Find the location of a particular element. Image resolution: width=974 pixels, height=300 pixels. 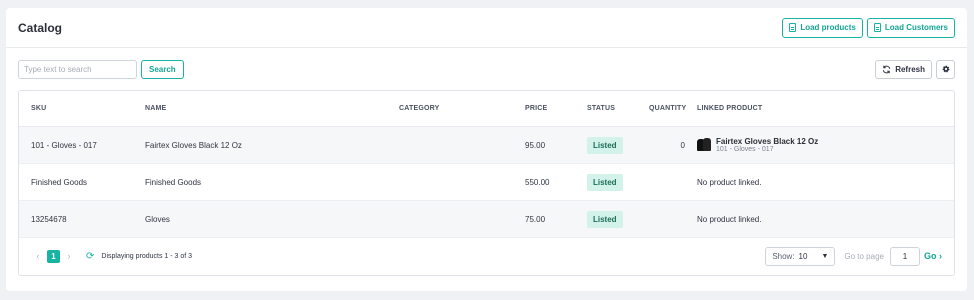

cell-sku: 13254678 is located at coordinates (49, 219).